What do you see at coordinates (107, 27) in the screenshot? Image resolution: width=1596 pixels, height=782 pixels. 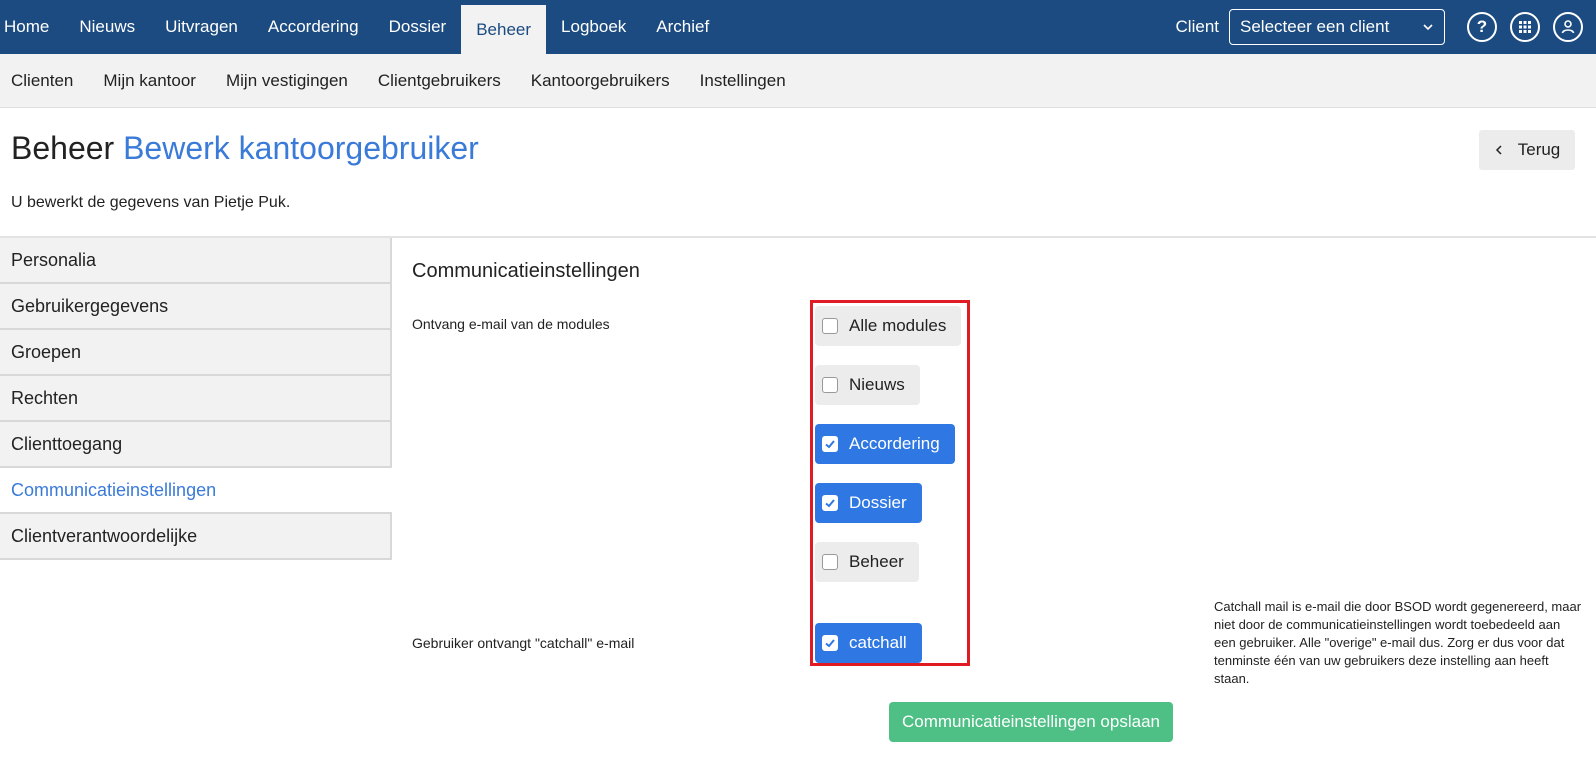 I see `nav-nieuws: Nieuws` at bounding box center [107, 27].